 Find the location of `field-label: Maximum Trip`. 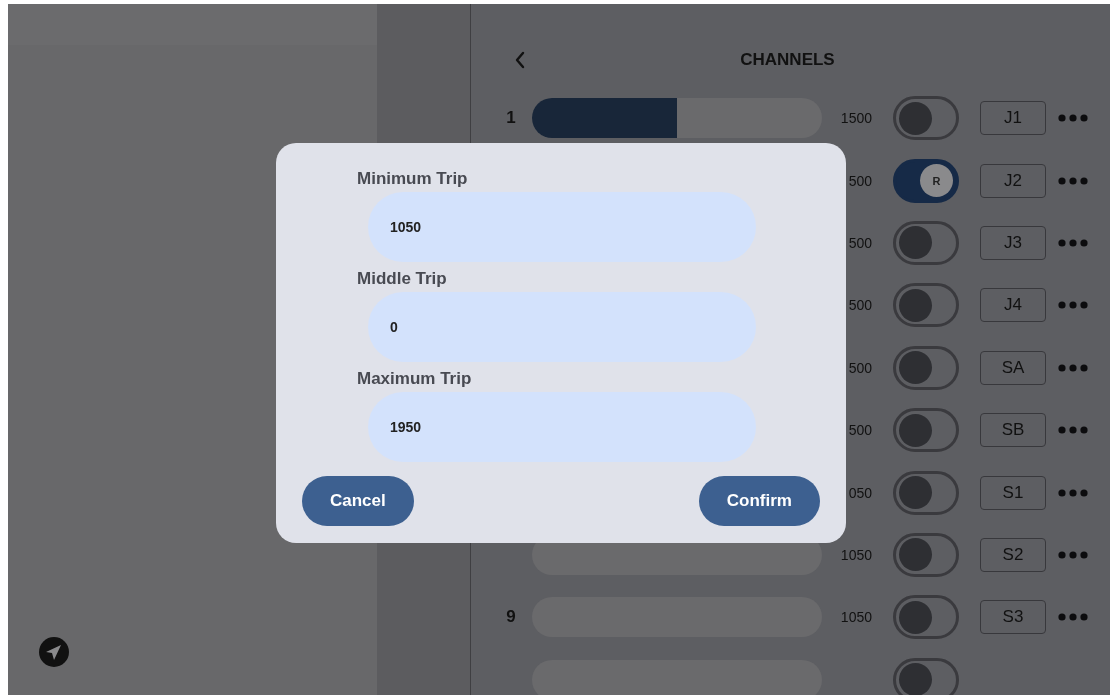

field-label: Maximum Trip is located at coordinates (415, 379).